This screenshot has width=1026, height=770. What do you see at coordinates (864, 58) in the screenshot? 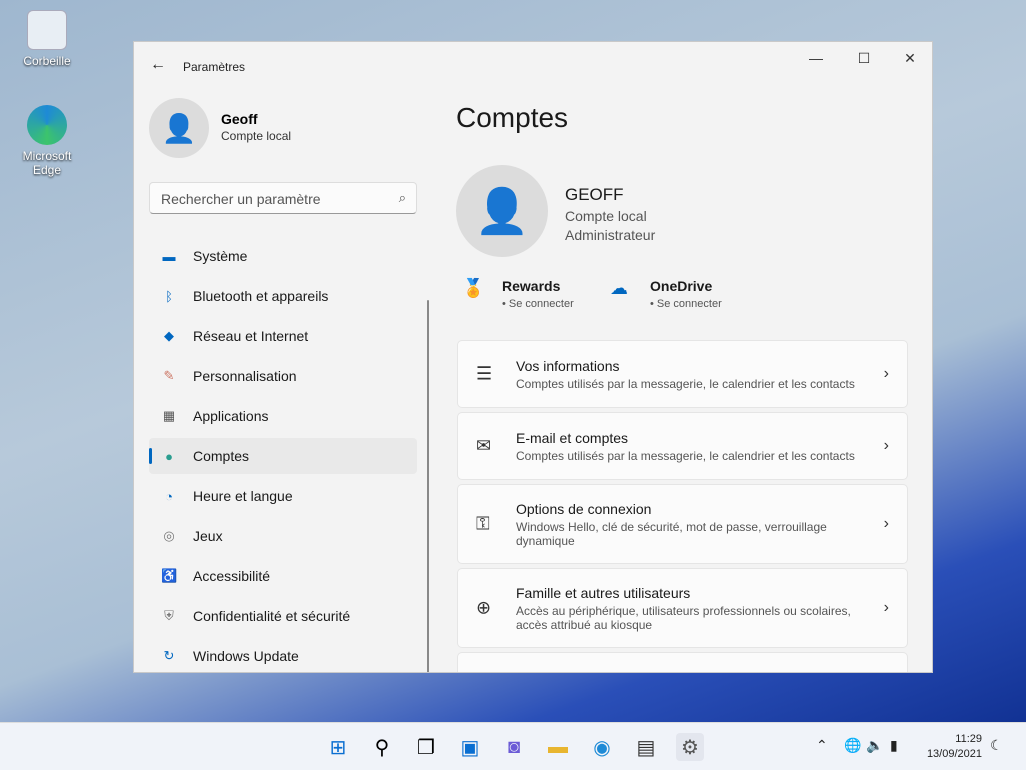
I see `maximize-button: ☐` at bounding box center [864, 58].